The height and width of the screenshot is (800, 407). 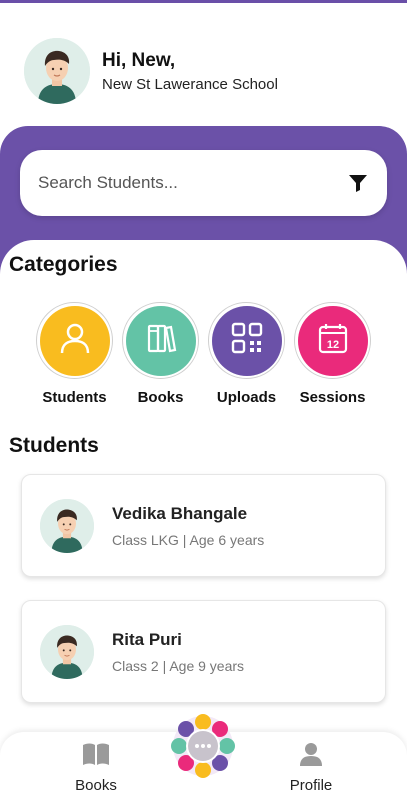 I want to click on student-card: Rita Puri Class 2 | Age 9 years, so click(x=203, y=651).